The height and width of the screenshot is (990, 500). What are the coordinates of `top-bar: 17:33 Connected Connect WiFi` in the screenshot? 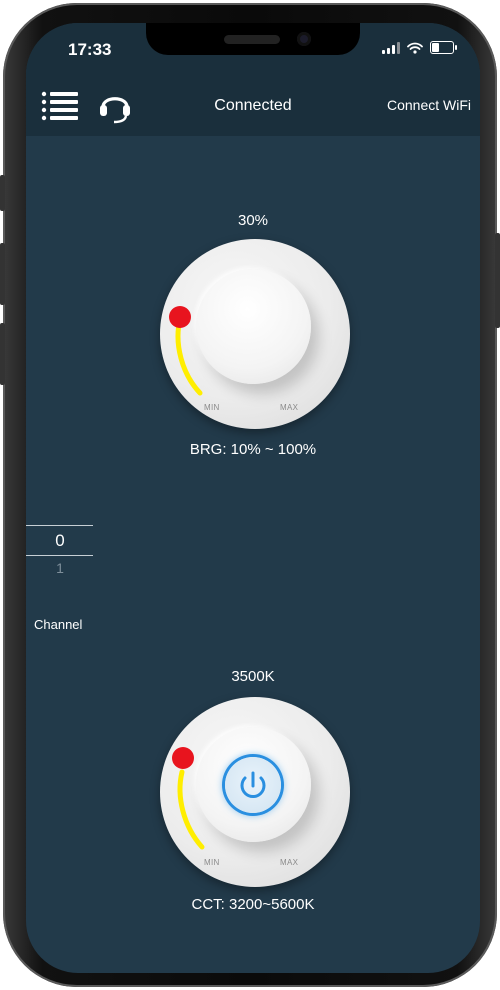 It's located at (253, 79).